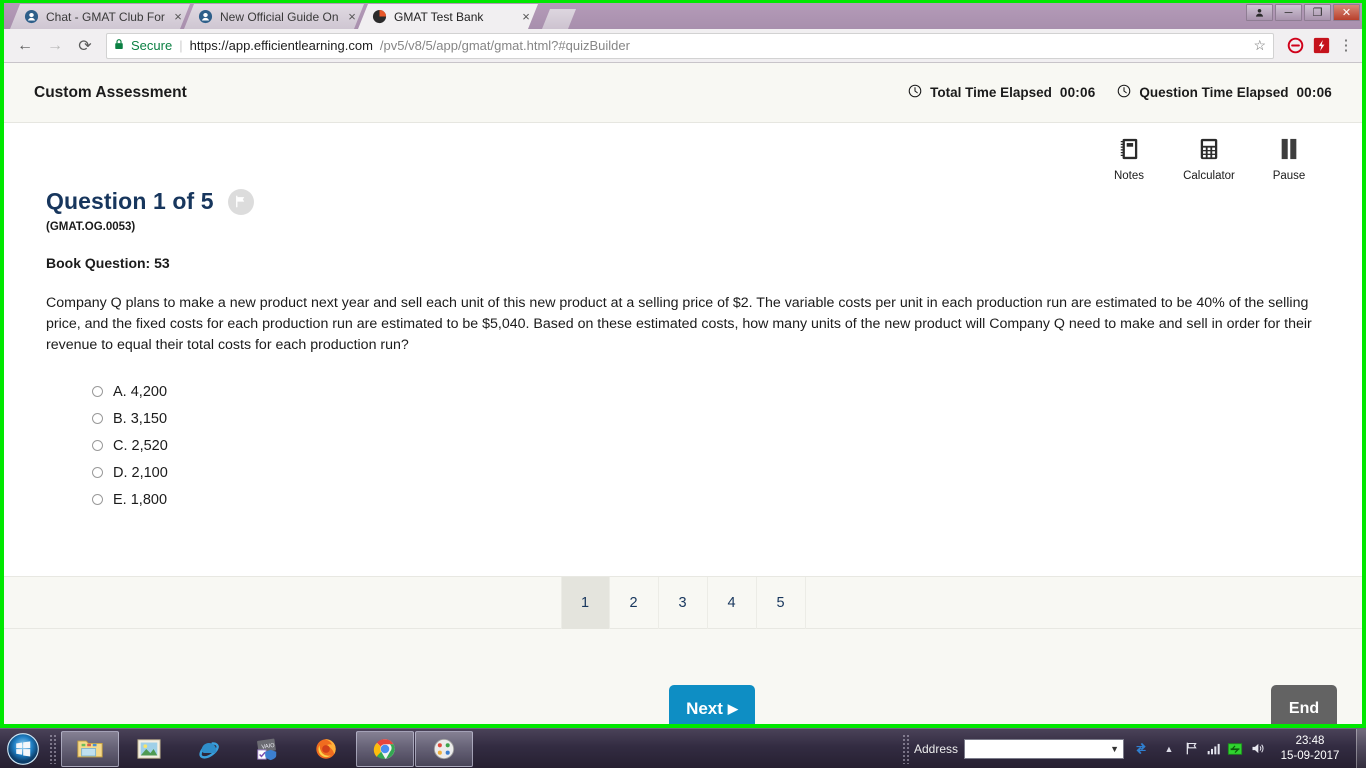 This screenshot has width=1366, height=768. I want to click on answer-choice-a: A. 4,200, so click(707, 391).